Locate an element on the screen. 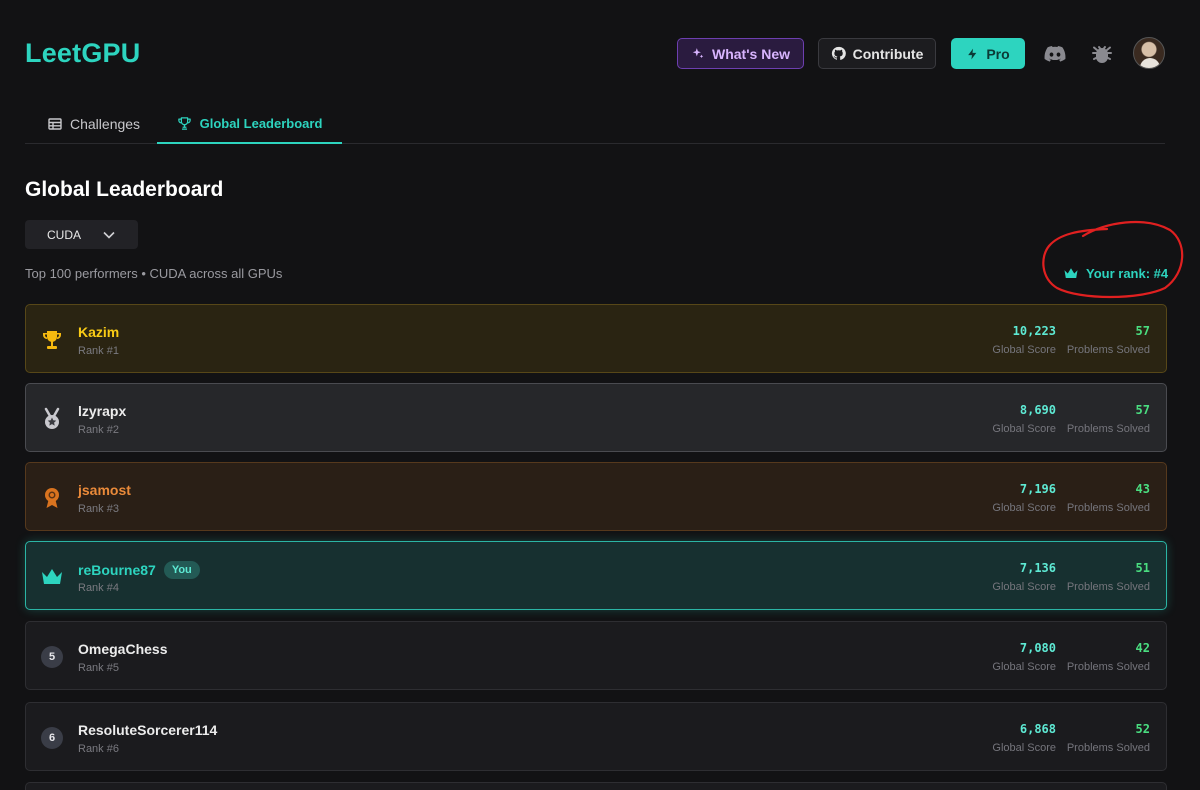 The width and height of the screenshot is (1200, 790). rank-number-badge: 6 is located at coordinates (52, 738).